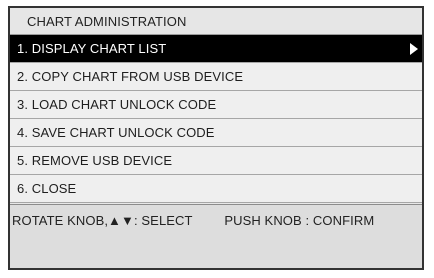 The image size is (434, 278). What do you see at coordinates (216, 189) in the screenshot?
I see `menu-item-close: 6. CLOSE` at bounding box center [216, 189].